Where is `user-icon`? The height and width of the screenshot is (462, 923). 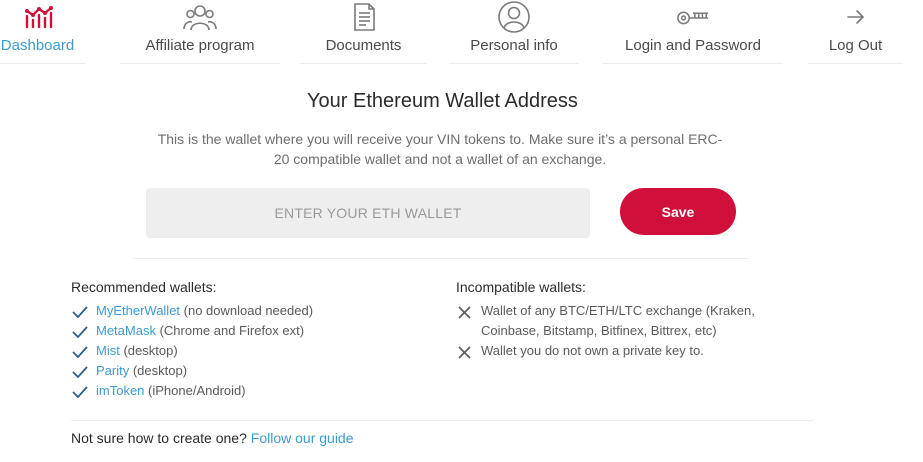
user-icon is located at coordinates (514, 17).